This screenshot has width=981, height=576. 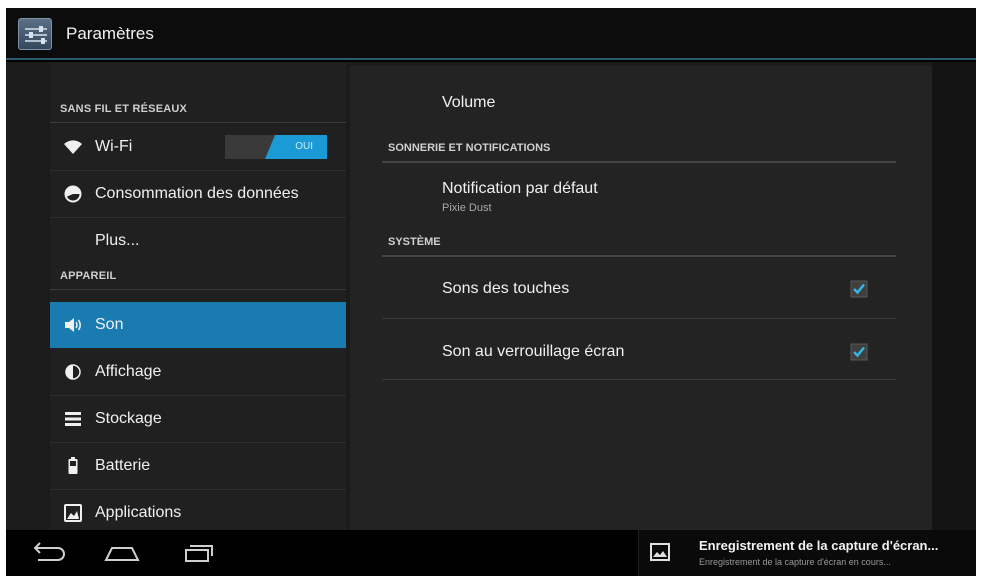 What do you see at coordinates (73, 325) in the screenshot?
I see `speaker-icon` at bounding box center [73, 325].